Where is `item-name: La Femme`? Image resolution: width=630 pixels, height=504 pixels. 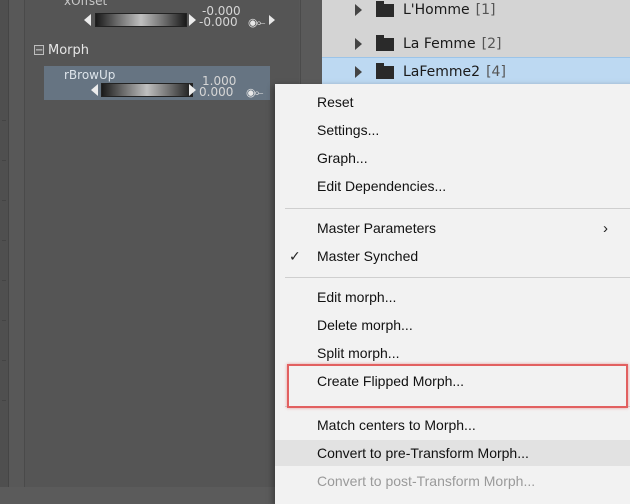
item-name: La Femme is located at coordinates (439, 44).